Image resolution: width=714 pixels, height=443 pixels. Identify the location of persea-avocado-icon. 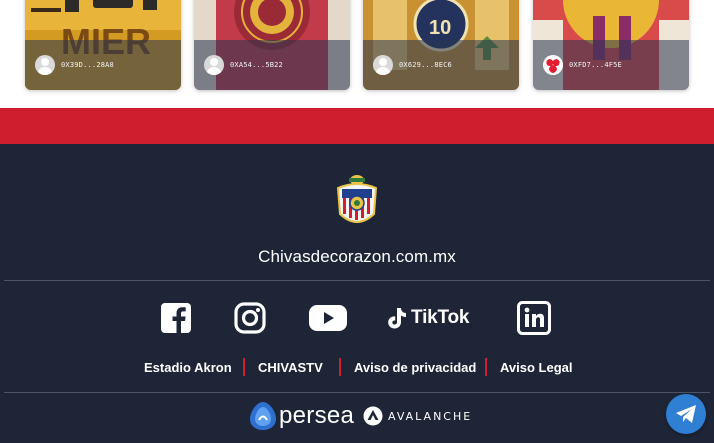
(263, 416).